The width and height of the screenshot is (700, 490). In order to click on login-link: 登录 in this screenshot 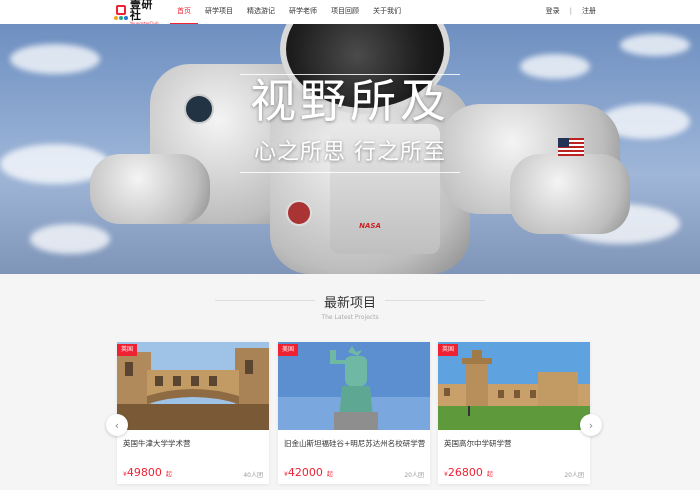, I will do `click(553, 12)`.